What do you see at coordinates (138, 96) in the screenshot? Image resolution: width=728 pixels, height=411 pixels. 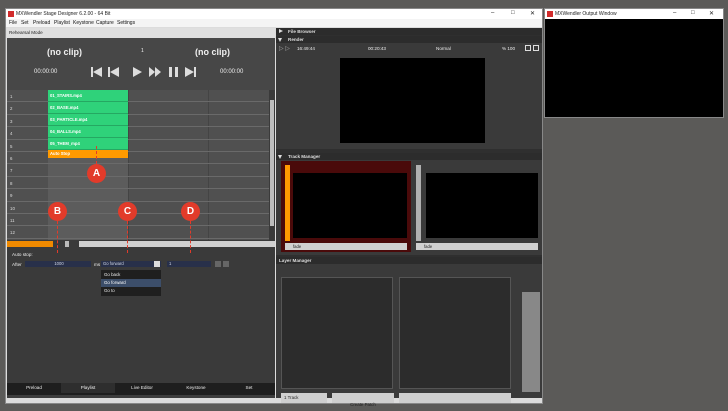 I see `playlist-row: 1` at bounding box center [138, 96].